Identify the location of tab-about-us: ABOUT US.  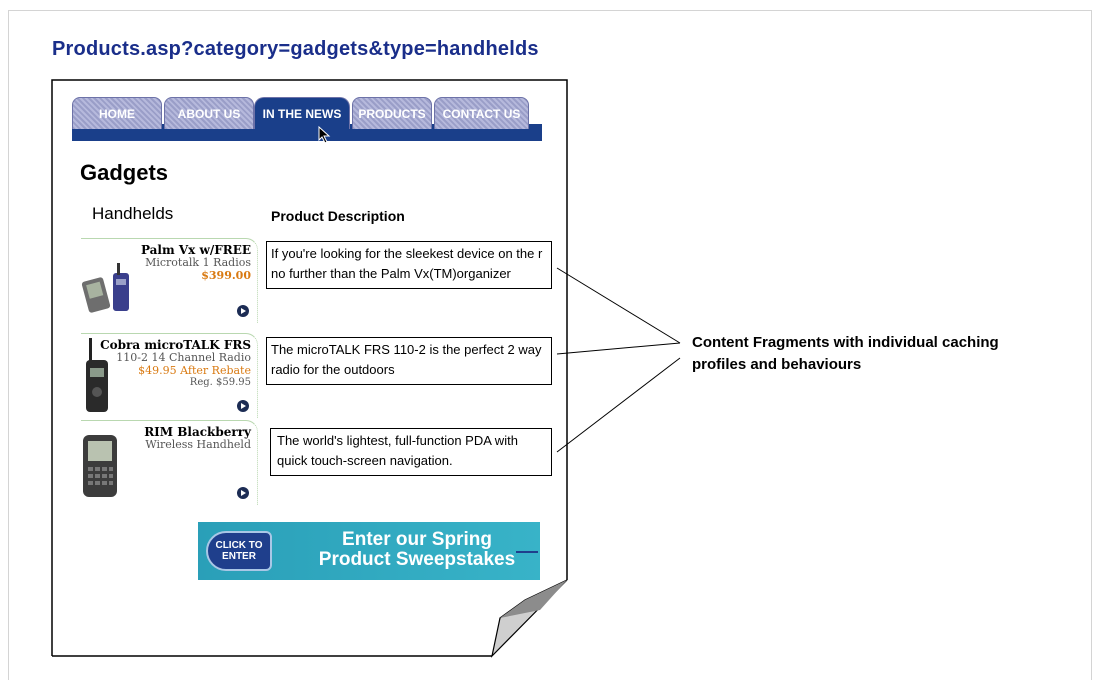
(209, 113).